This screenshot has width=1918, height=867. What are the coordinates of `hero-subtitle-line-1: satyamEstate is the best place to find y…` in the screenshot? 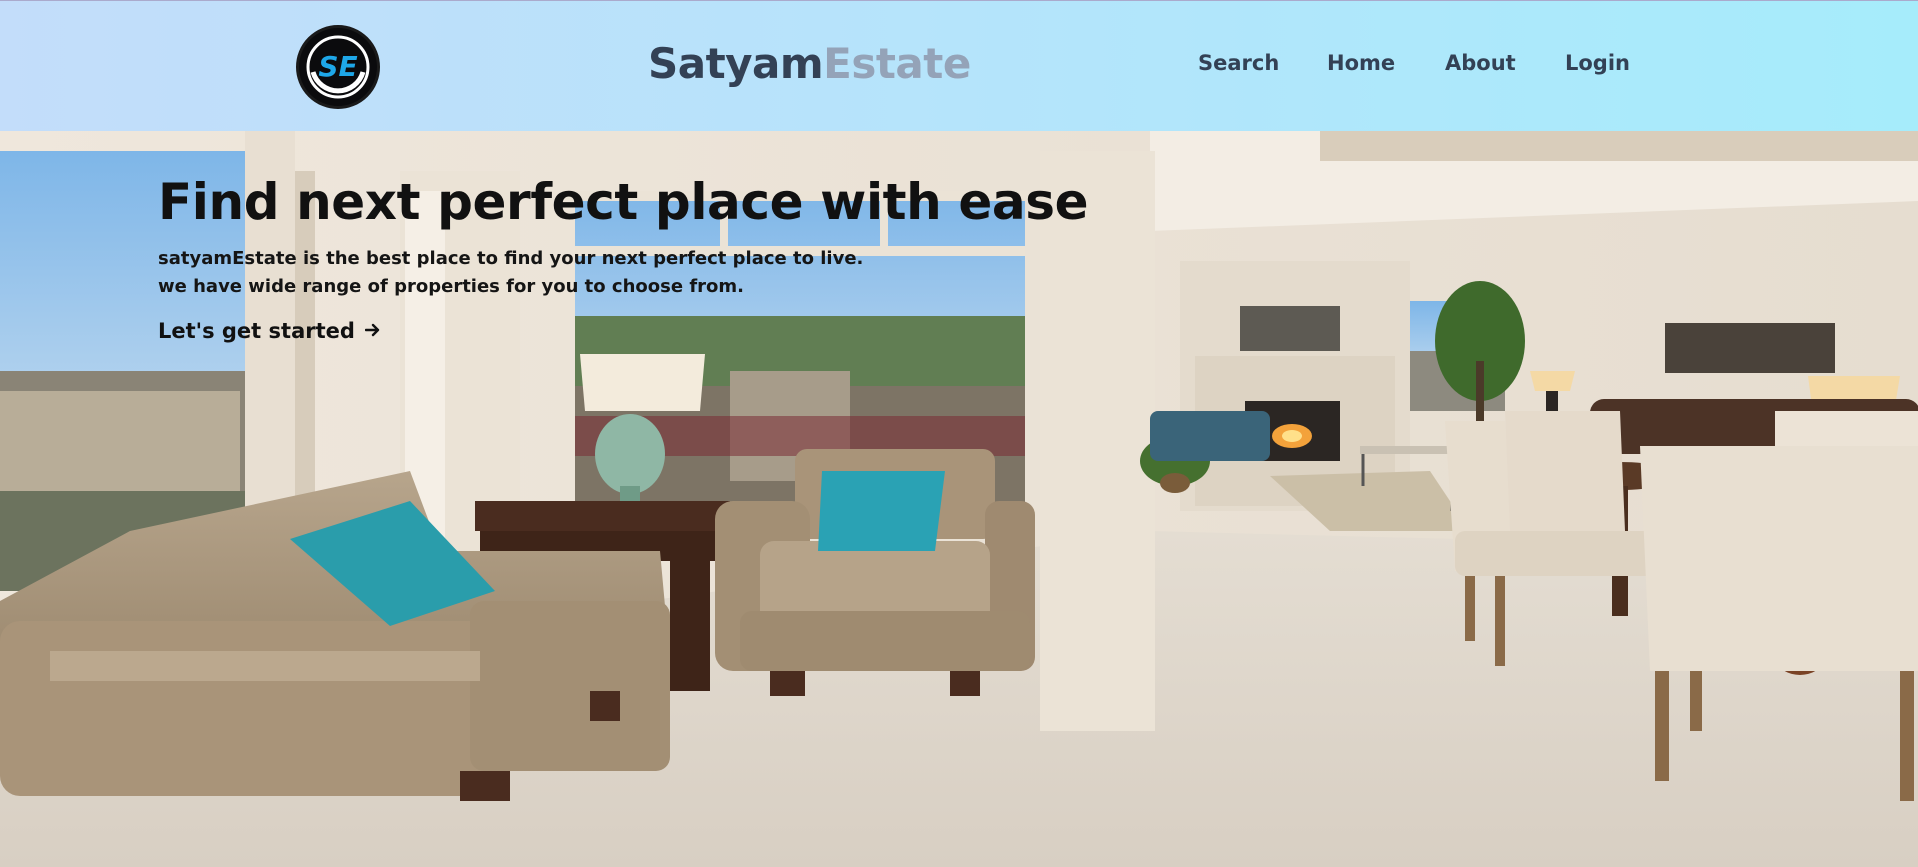 It's located at (511, 258).